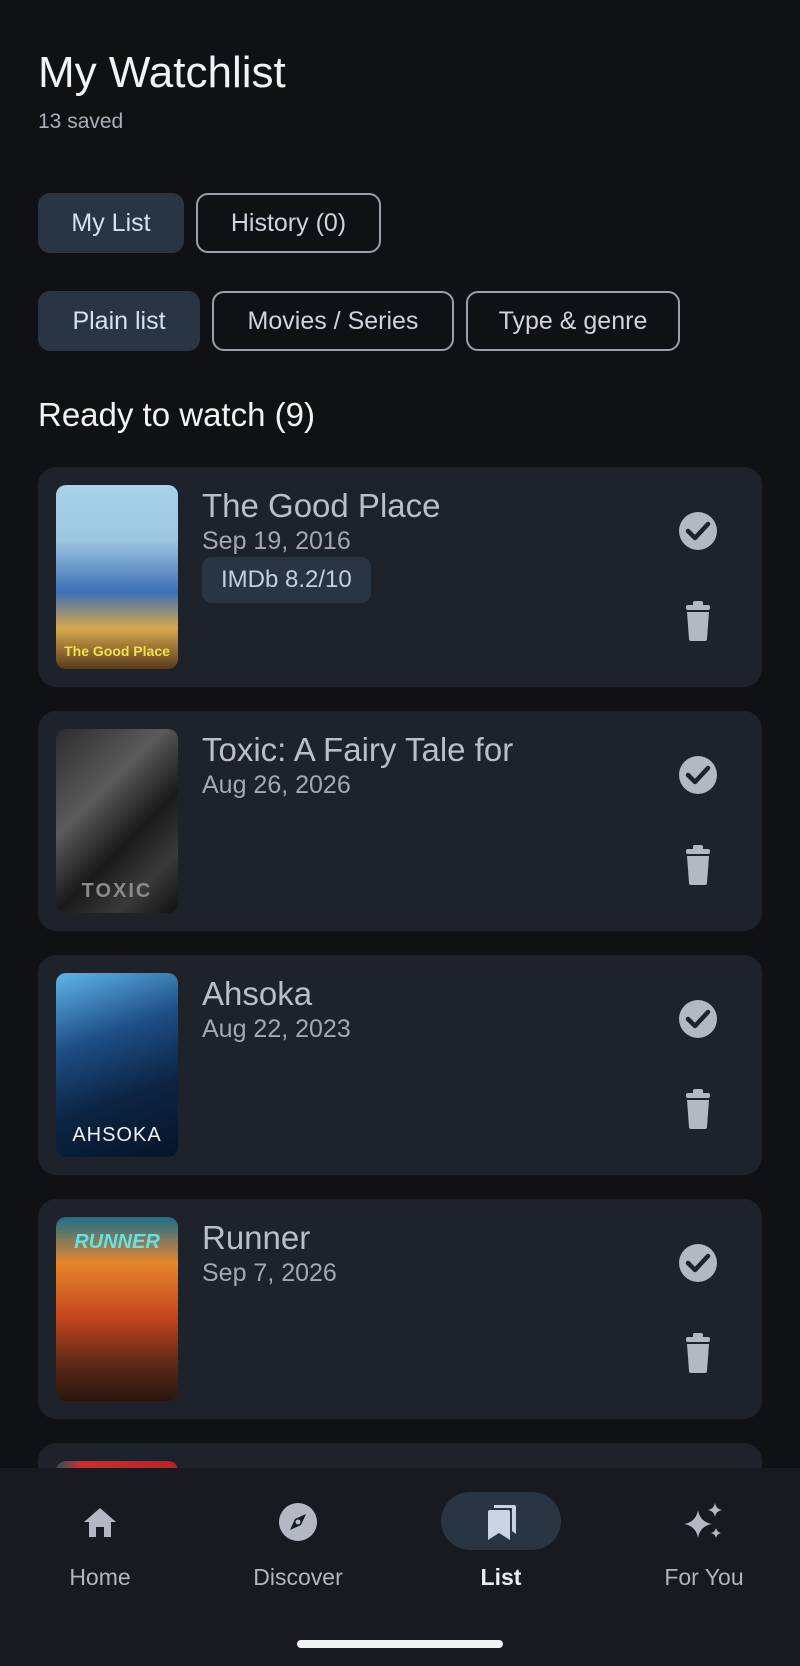 The width and height of the screenshot is (800, 1666). Describe the element at coordinates (400, 1309) in the screenshot. I see `watchlist-card: RUNNER Runner Sep 7, 2026` at that location.